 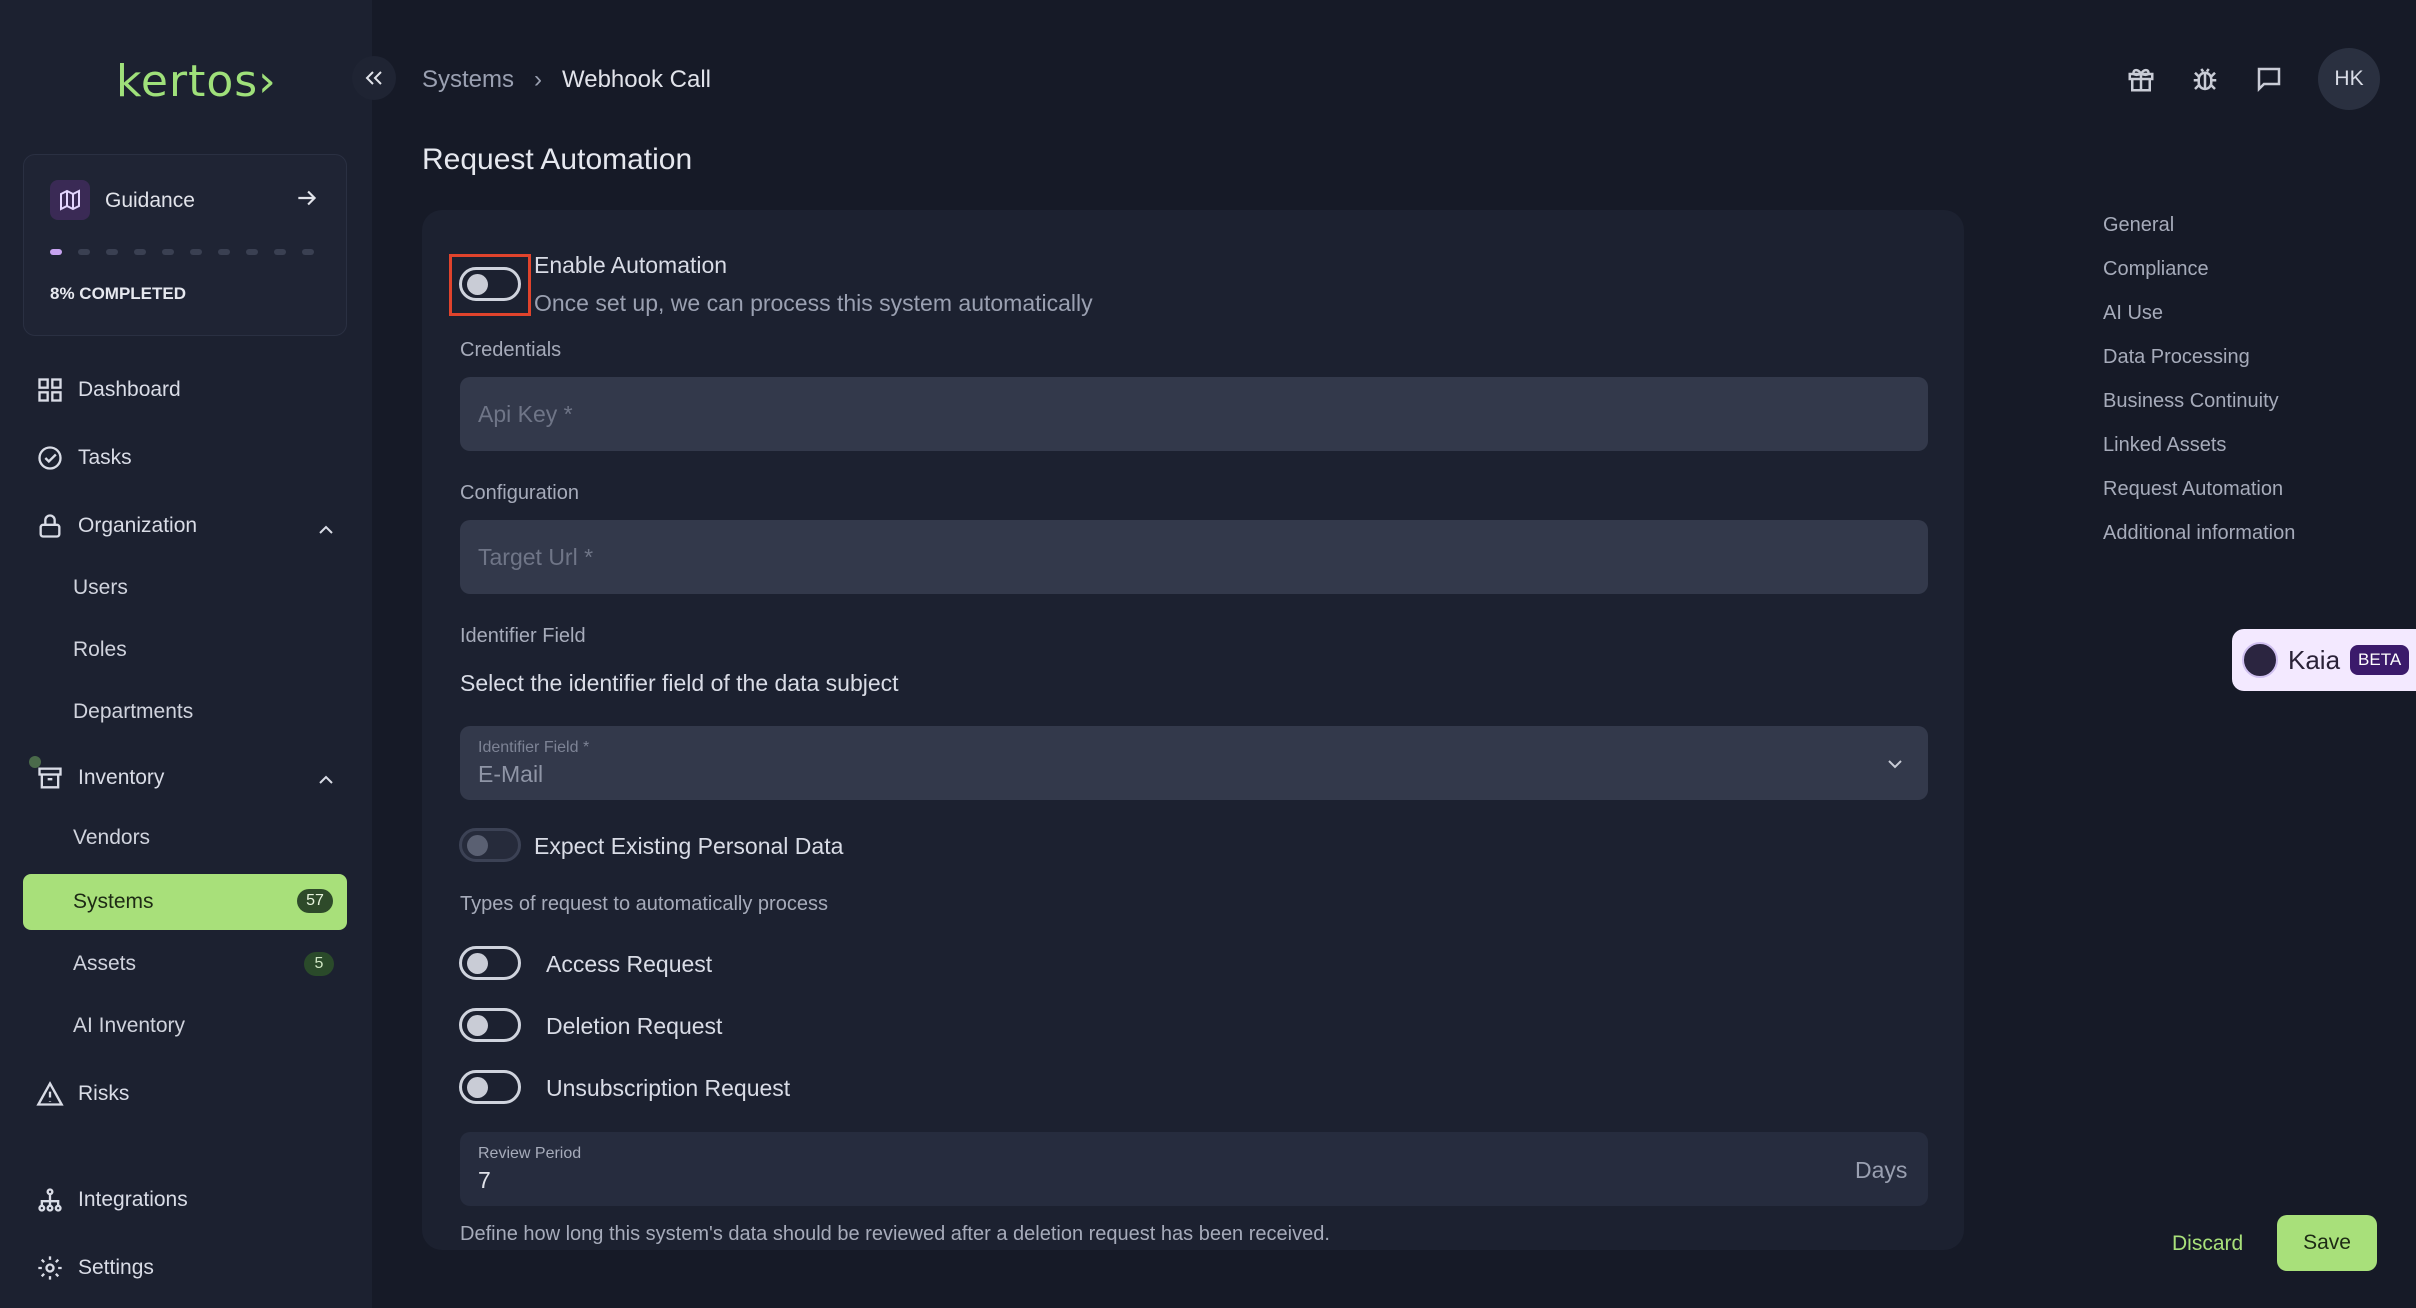 What do you see at coordinates (2207, 1244) in the screenshot?
I see `discard-button: Discard` at bounding box center [2207, 1244].